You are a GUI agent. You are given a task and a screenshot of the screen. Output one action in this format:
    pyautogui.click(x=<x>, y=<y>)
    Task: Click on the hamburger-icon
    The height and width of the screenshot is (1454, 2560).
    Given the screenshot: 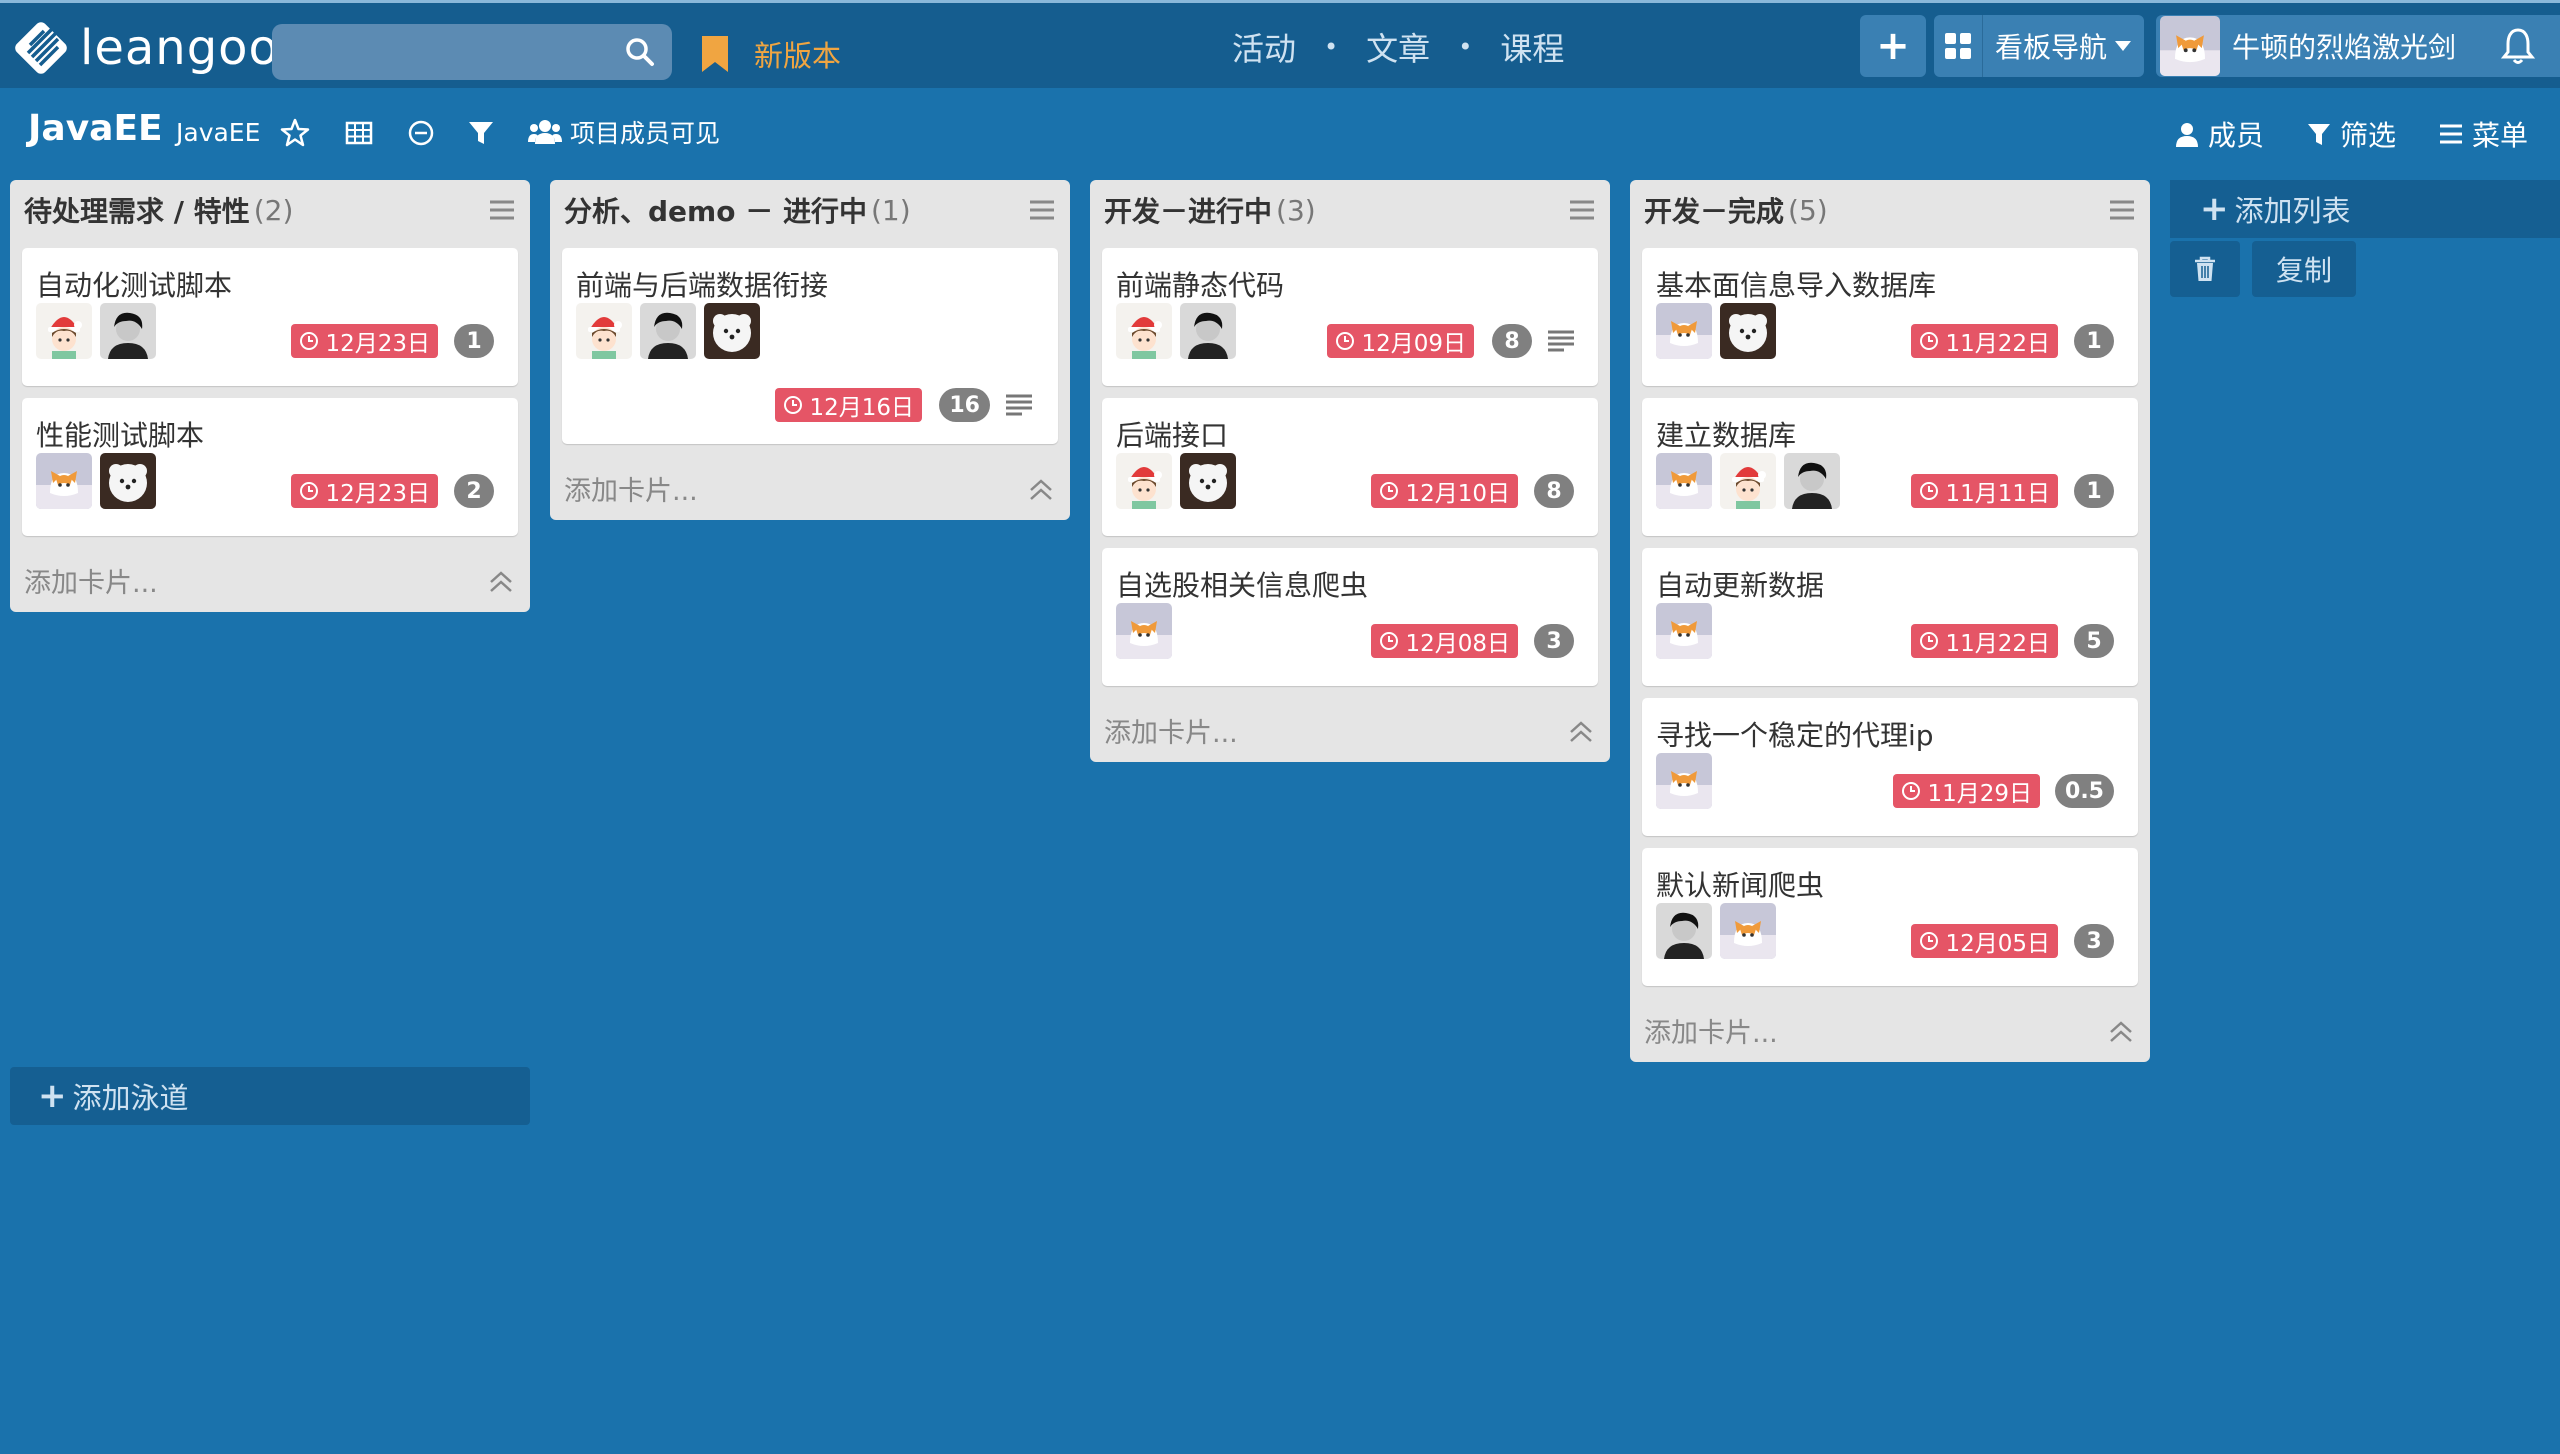 What is the action you would take?
    pyautogui.click(x=2451, y=134)
    